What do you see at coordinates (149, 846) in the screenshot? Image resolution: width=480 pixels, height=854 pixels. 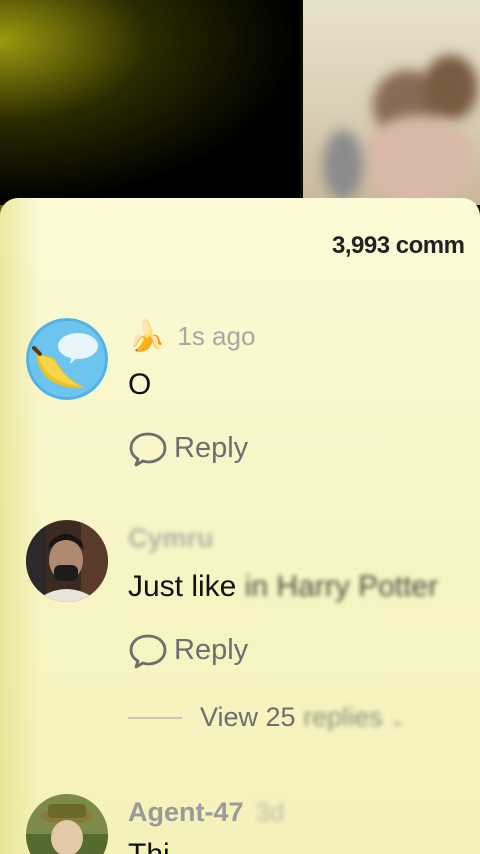 I see `comment-text: Thi` at bounding box center [149, 846].